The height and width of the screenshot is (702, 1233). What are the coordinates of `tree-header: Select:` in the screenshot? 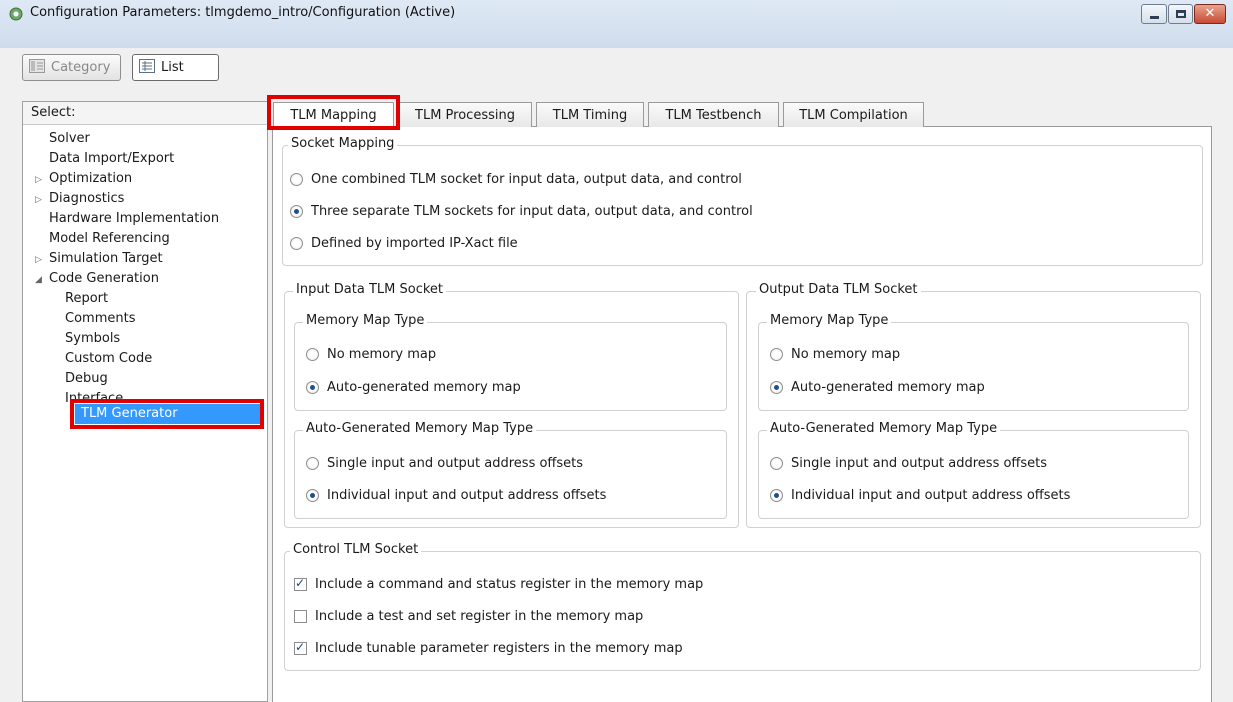 It's located at (145, 113).